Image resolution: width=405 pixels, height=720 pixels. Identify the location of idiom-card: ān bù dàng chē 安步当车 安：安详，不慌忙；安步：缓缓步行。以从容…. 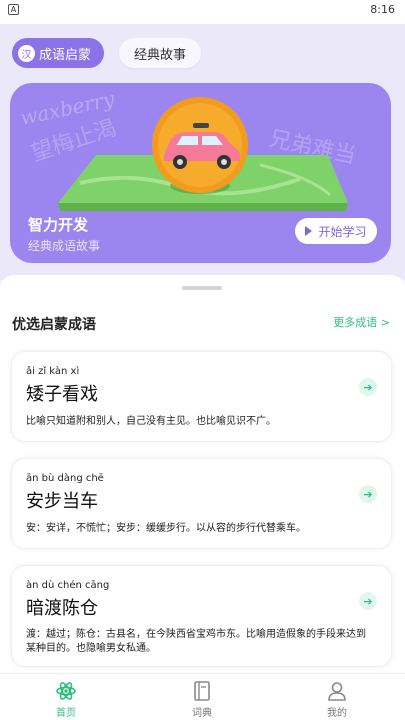
(201, 503).